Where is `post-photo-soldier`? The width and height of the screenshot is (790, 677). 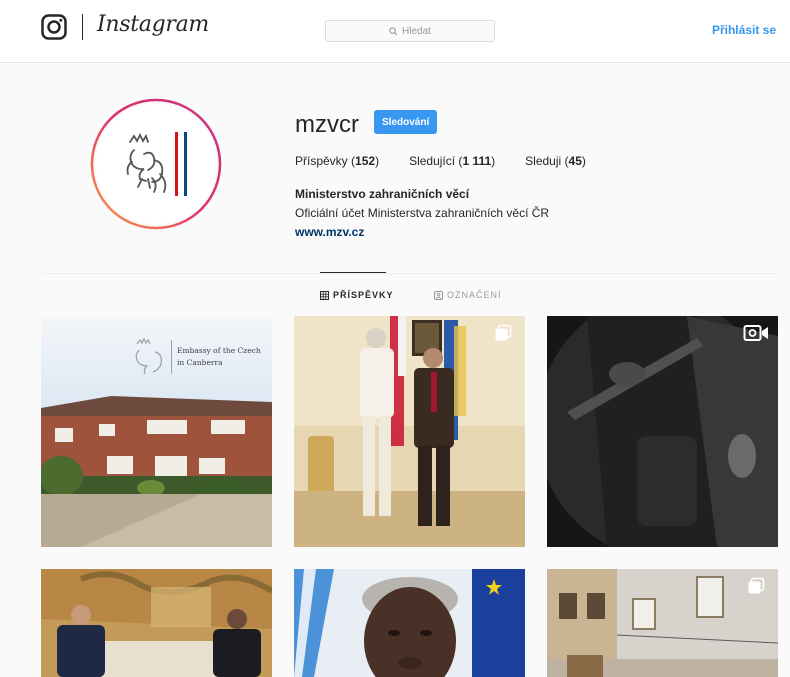
post-photo-soldier is located at coordinates (662, 431).